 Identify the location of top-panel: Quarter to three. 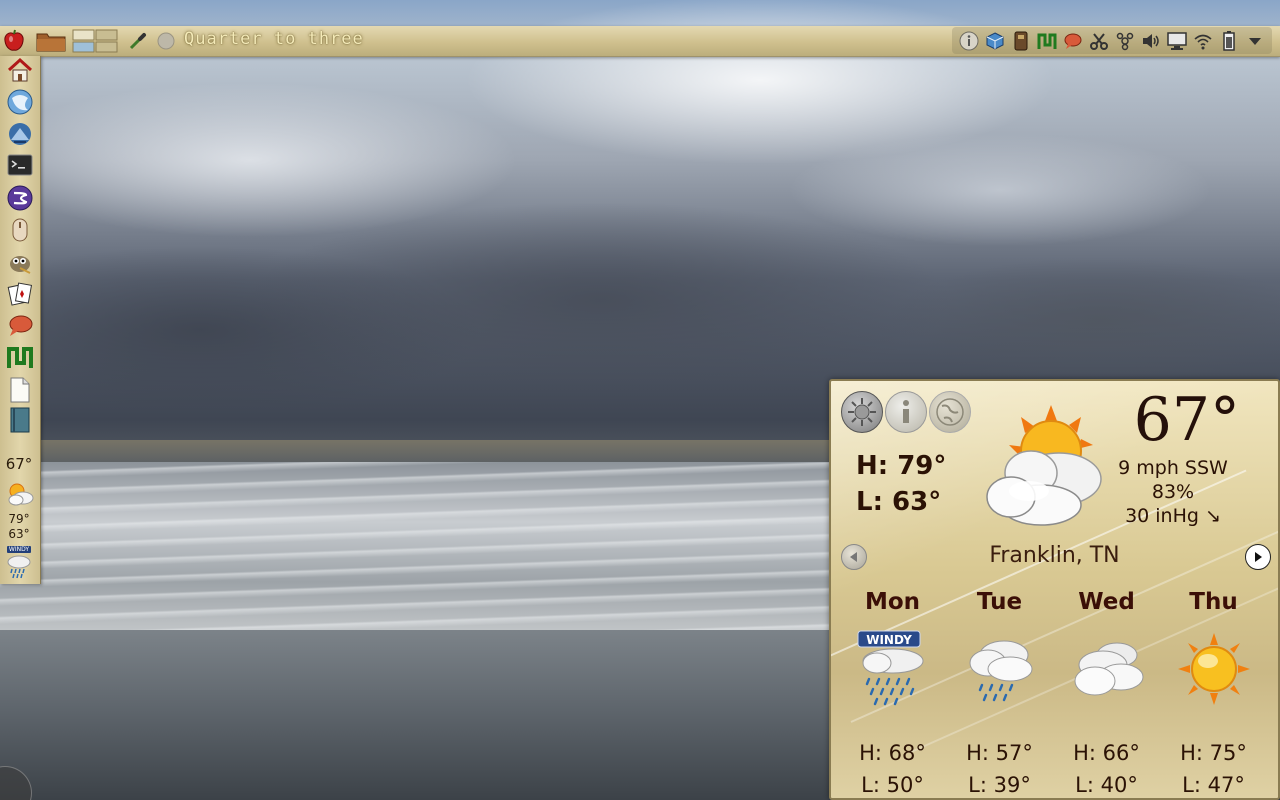
(640, 41).